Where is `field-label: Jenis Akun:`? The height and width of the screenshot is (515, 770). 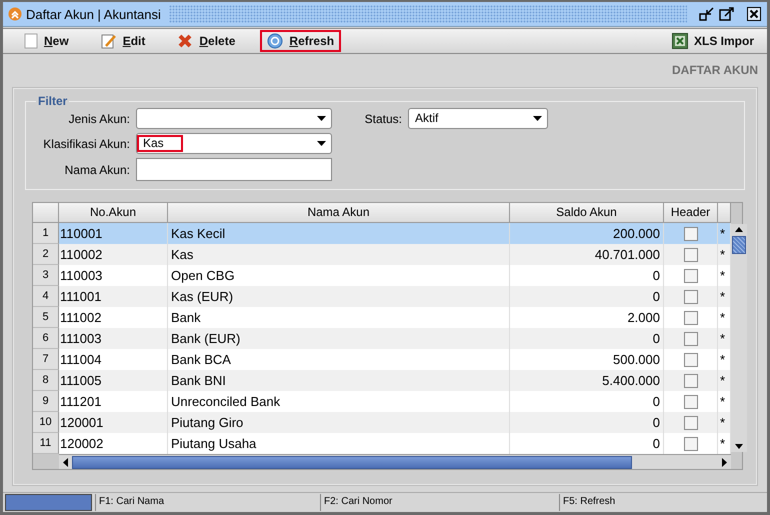 field-label: Jenis Akun: is located at coordinates (99, 119).